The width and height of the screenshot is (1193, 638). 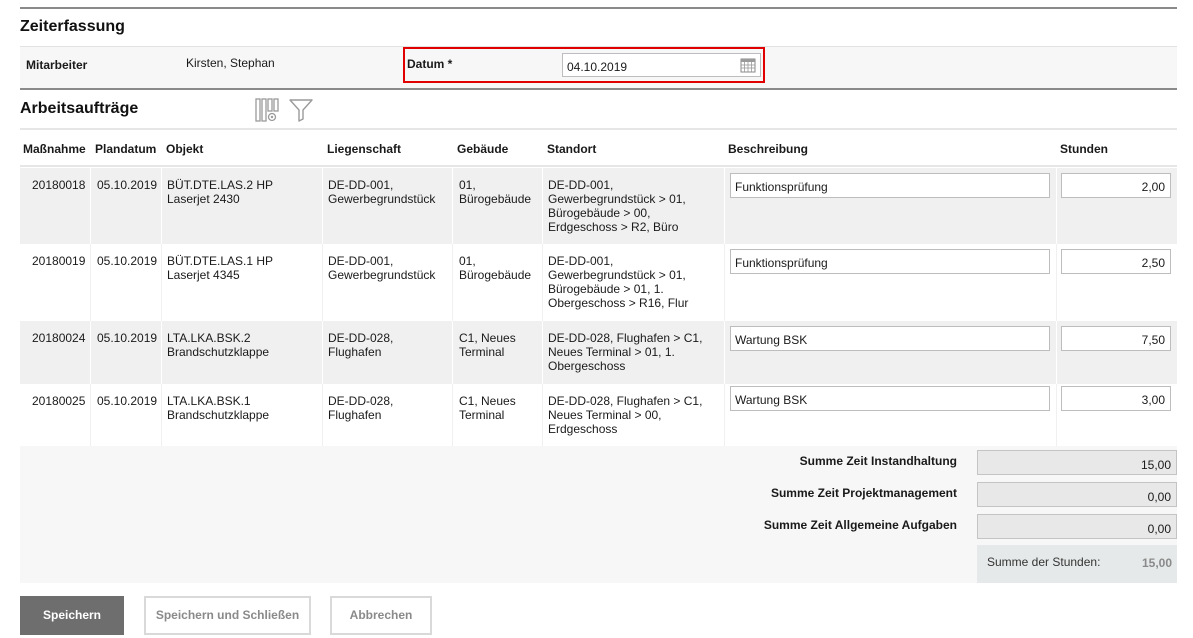 I want to click on save-button: Speichern, so click(x=72, y=615).